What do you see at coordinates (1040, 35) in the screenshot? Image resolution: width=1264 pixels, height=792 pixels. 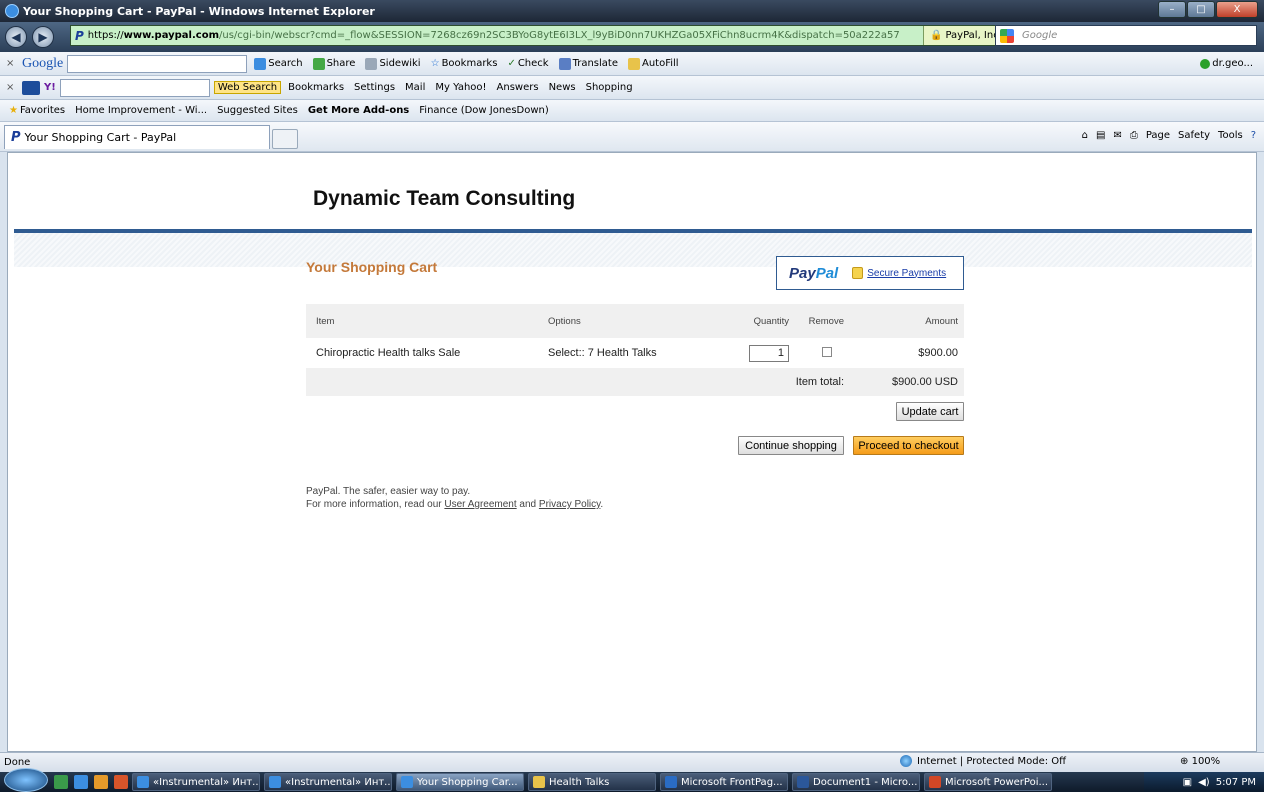 I see `search-placeholder: Google` at bounding box center [1040, 35].